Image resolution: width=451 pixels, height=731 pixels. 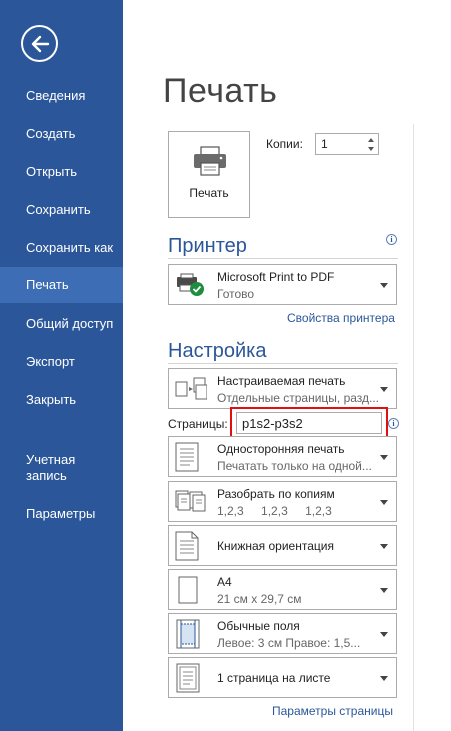 I want to click on pages-per-sheet-dropdown: 1 страница на листе, so click(x=282, y=677).